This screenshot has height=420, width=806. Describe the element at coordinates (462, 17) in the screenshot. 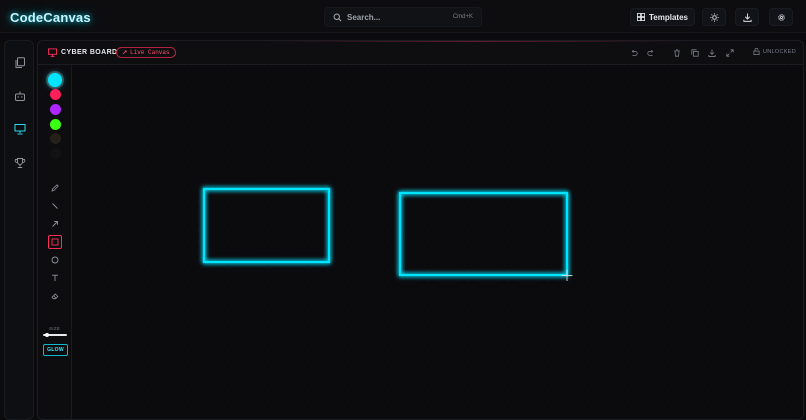

I see `search-shortcut: Cmd+K` at that location.